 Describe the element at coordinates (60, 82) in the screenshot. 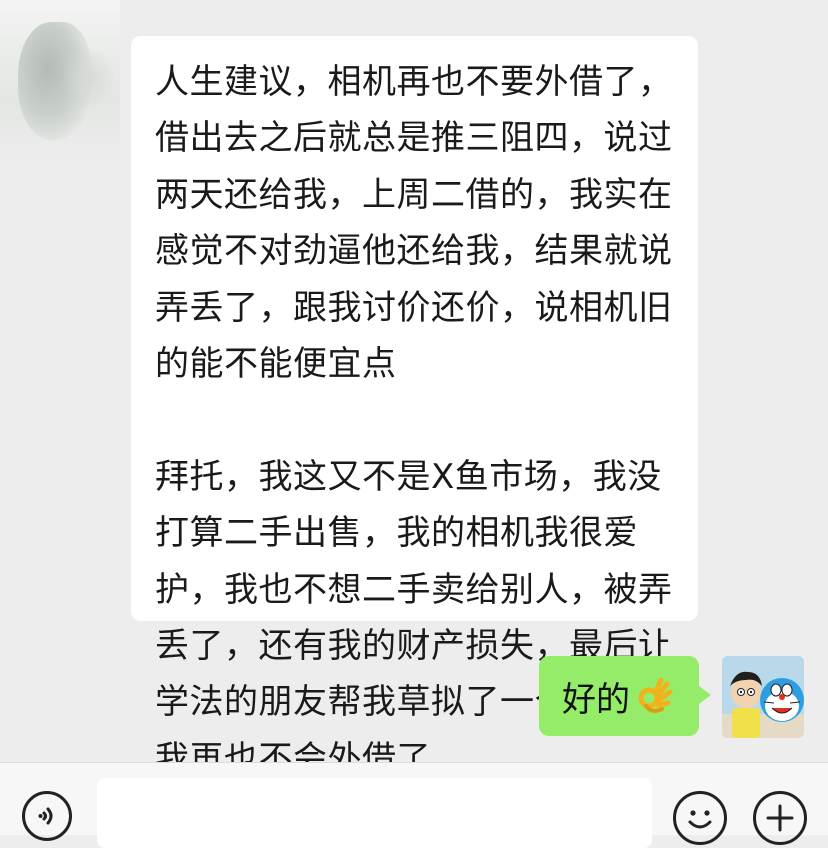

I see `contact-avatar` at that location.